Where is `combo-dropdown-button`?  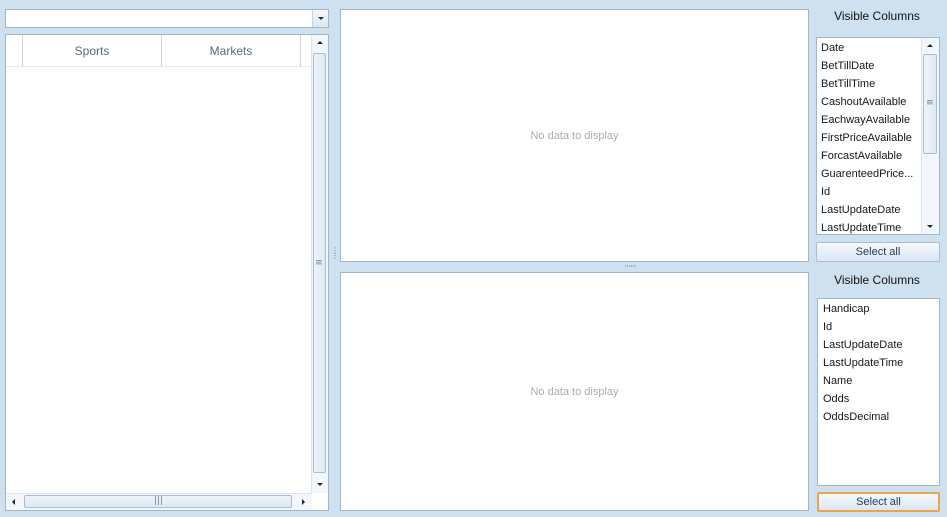 combo-dropdown-button is located at coordinates (320, 18).